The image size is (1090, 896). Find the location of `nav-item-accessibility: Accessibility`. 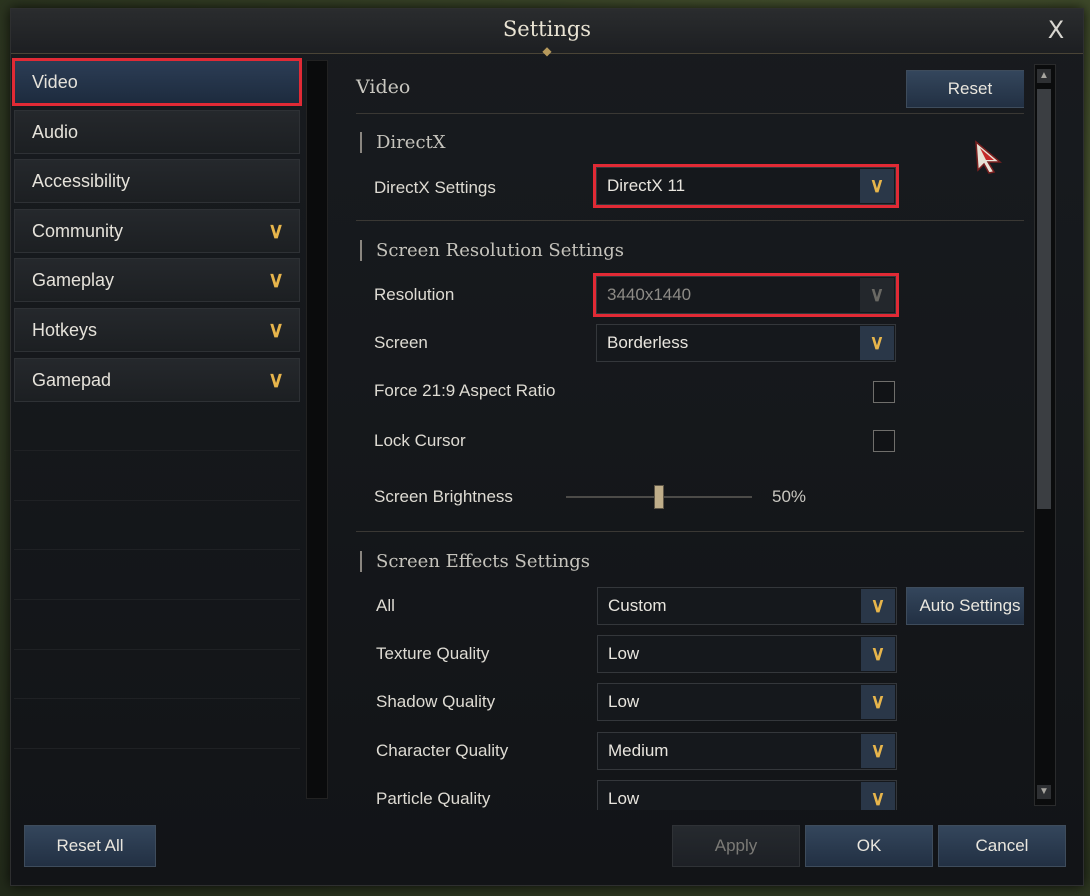

nav-item-accessibility: Accessibility is located at coordinates (157, 181).